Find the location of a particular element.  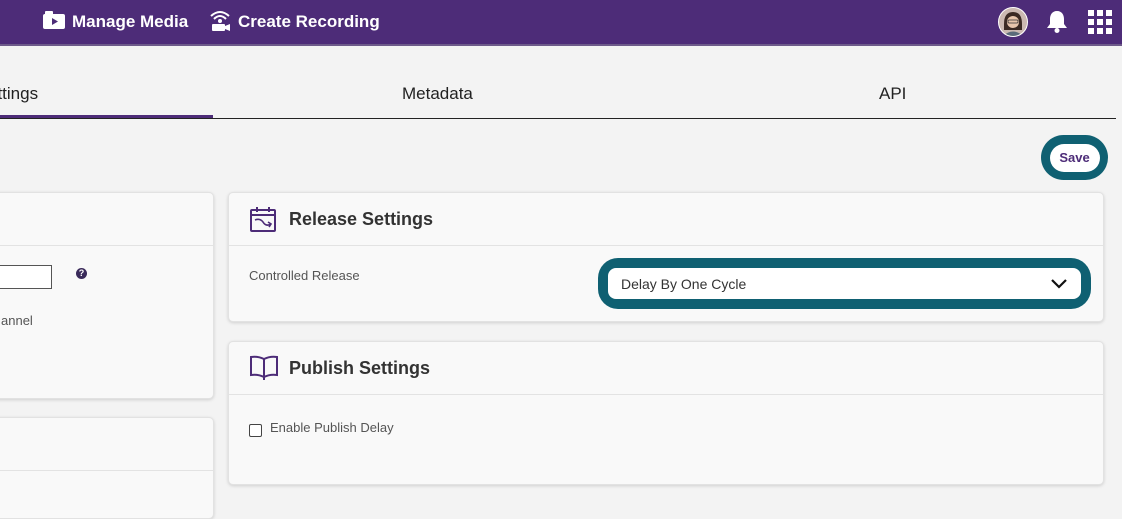

left-settings-card: ? annel is located at coordinates (107, 295).